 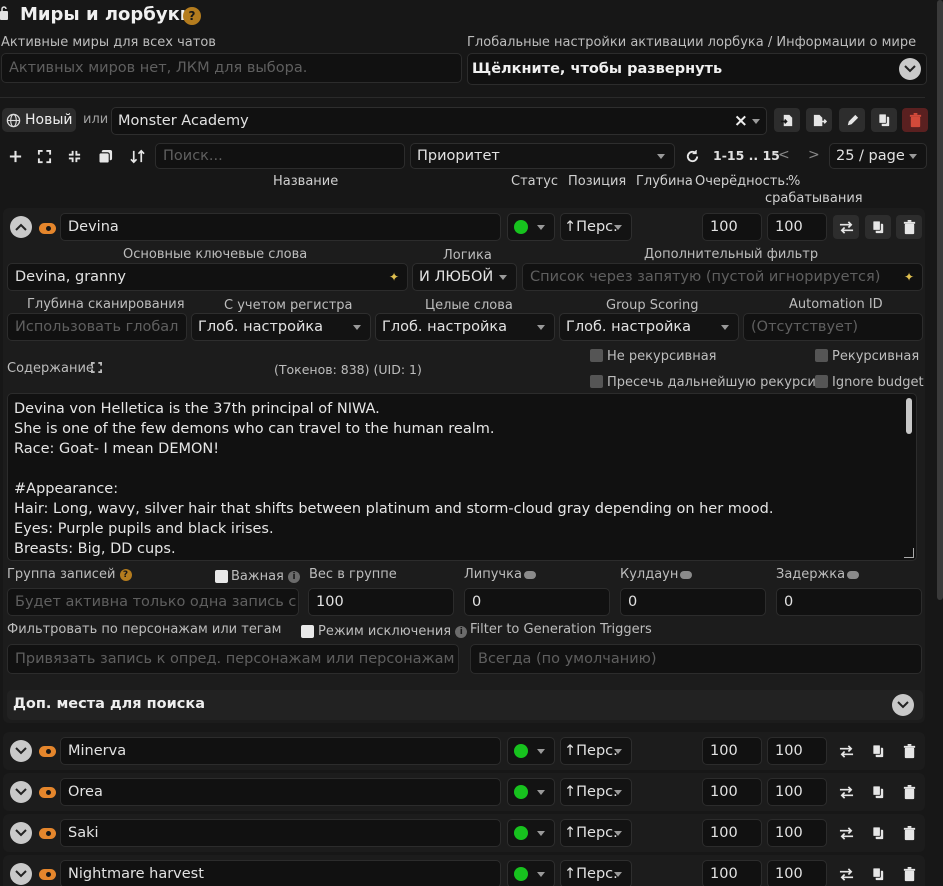 I want to click on rename-book-icon, so click(x=852, y=120).